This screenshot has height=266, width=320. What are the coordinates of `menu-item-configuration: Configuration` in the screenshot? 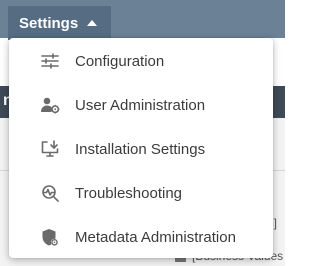 It's located at (141, 61).